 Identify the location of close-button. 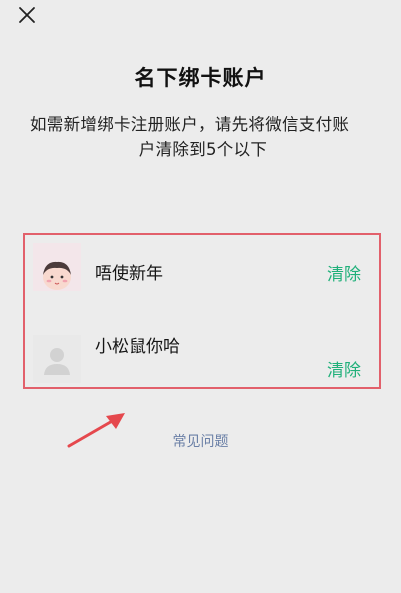
(27, 15).